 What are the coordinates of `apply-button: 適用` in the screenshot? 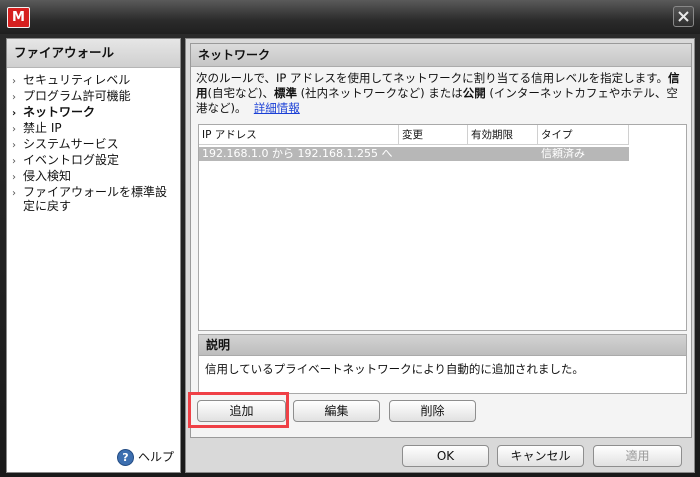 It's located at (637, 456).